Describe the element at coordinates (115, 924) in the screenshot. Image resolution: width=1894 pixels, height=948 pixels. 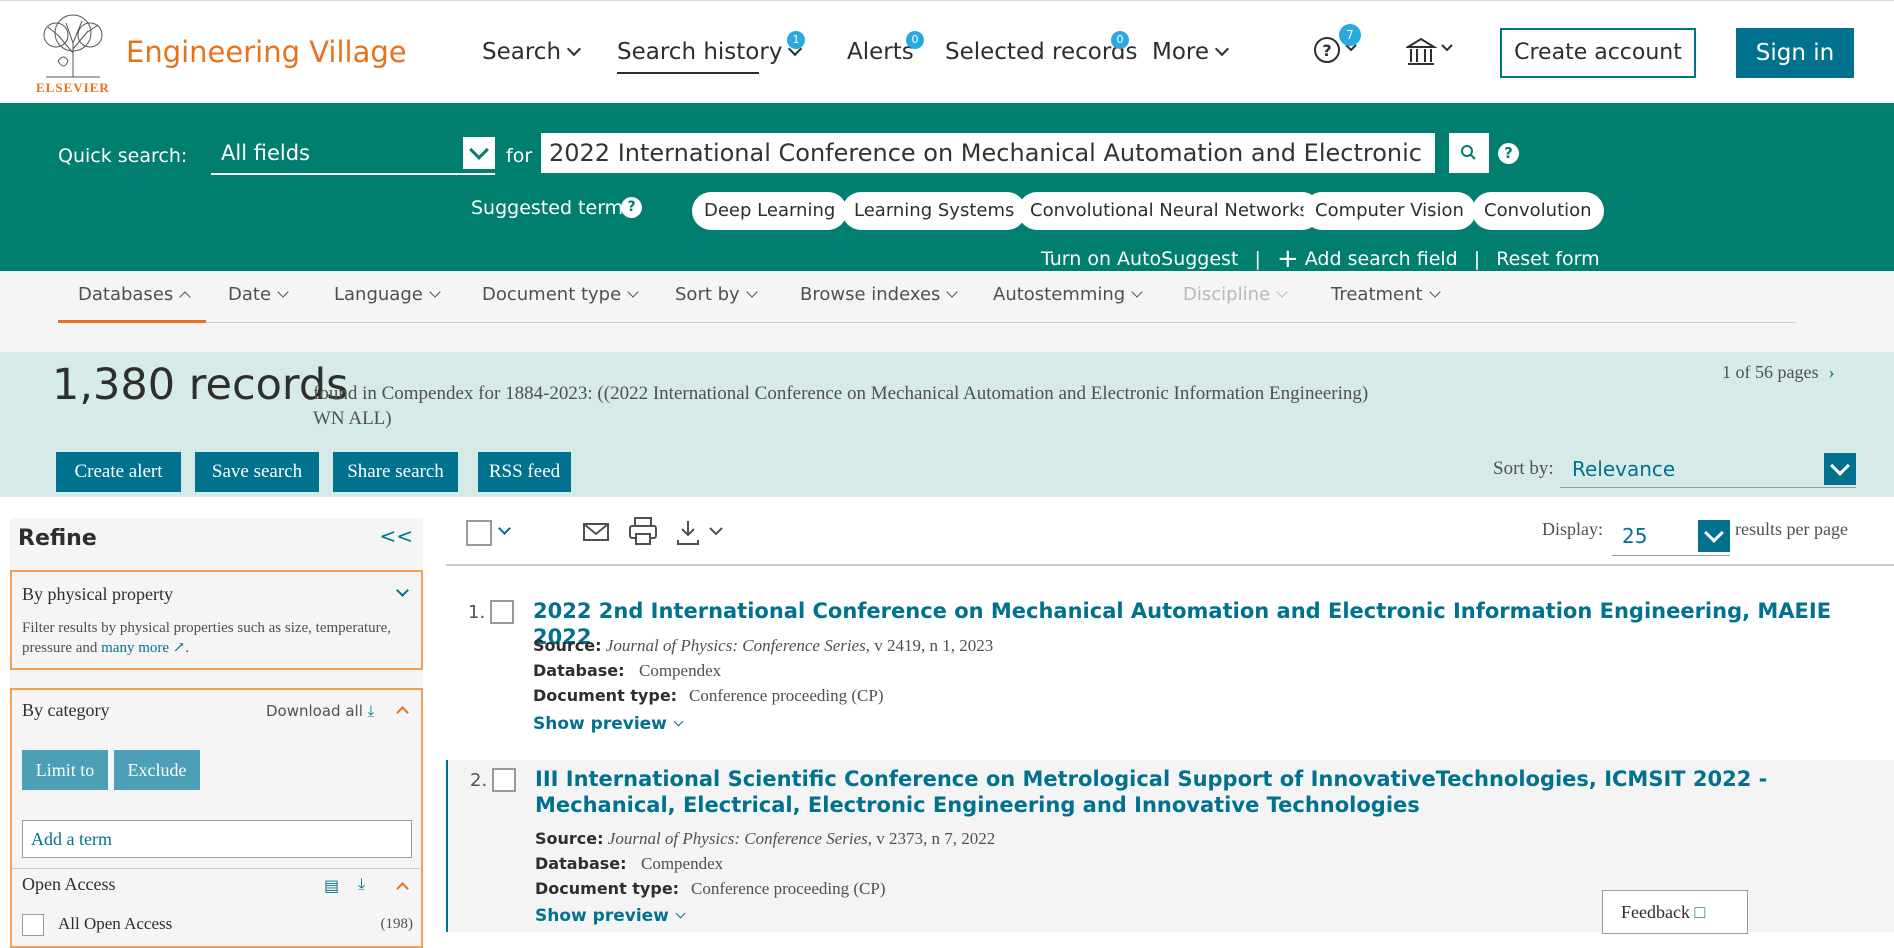
I see `all-open-access-label: All Open Access` at that location.